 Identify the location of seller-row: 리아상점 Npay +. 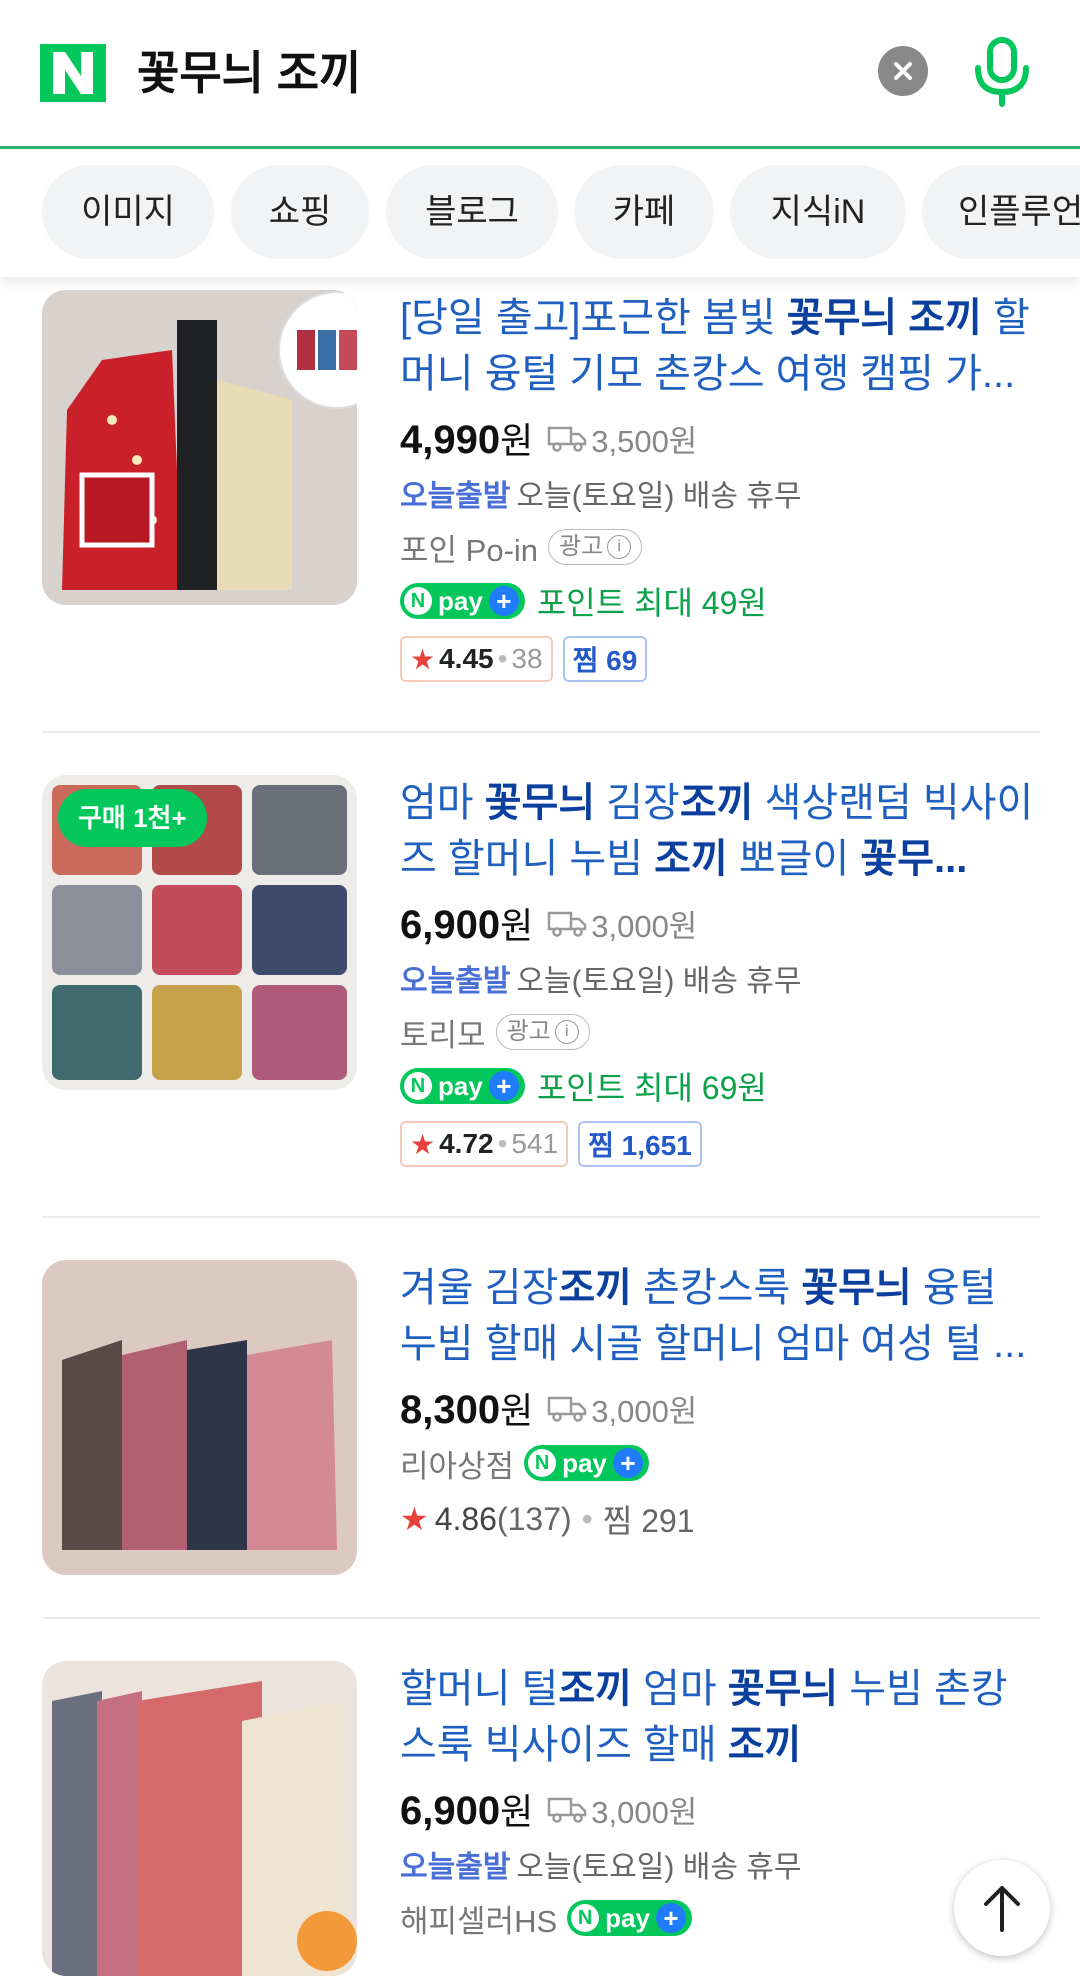
(720, 1463).